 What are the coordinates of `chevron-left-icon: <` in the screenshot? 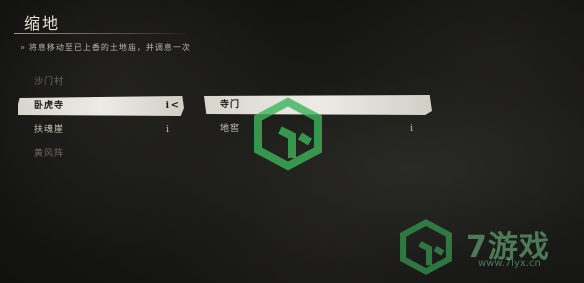 It's located at (175, 105).